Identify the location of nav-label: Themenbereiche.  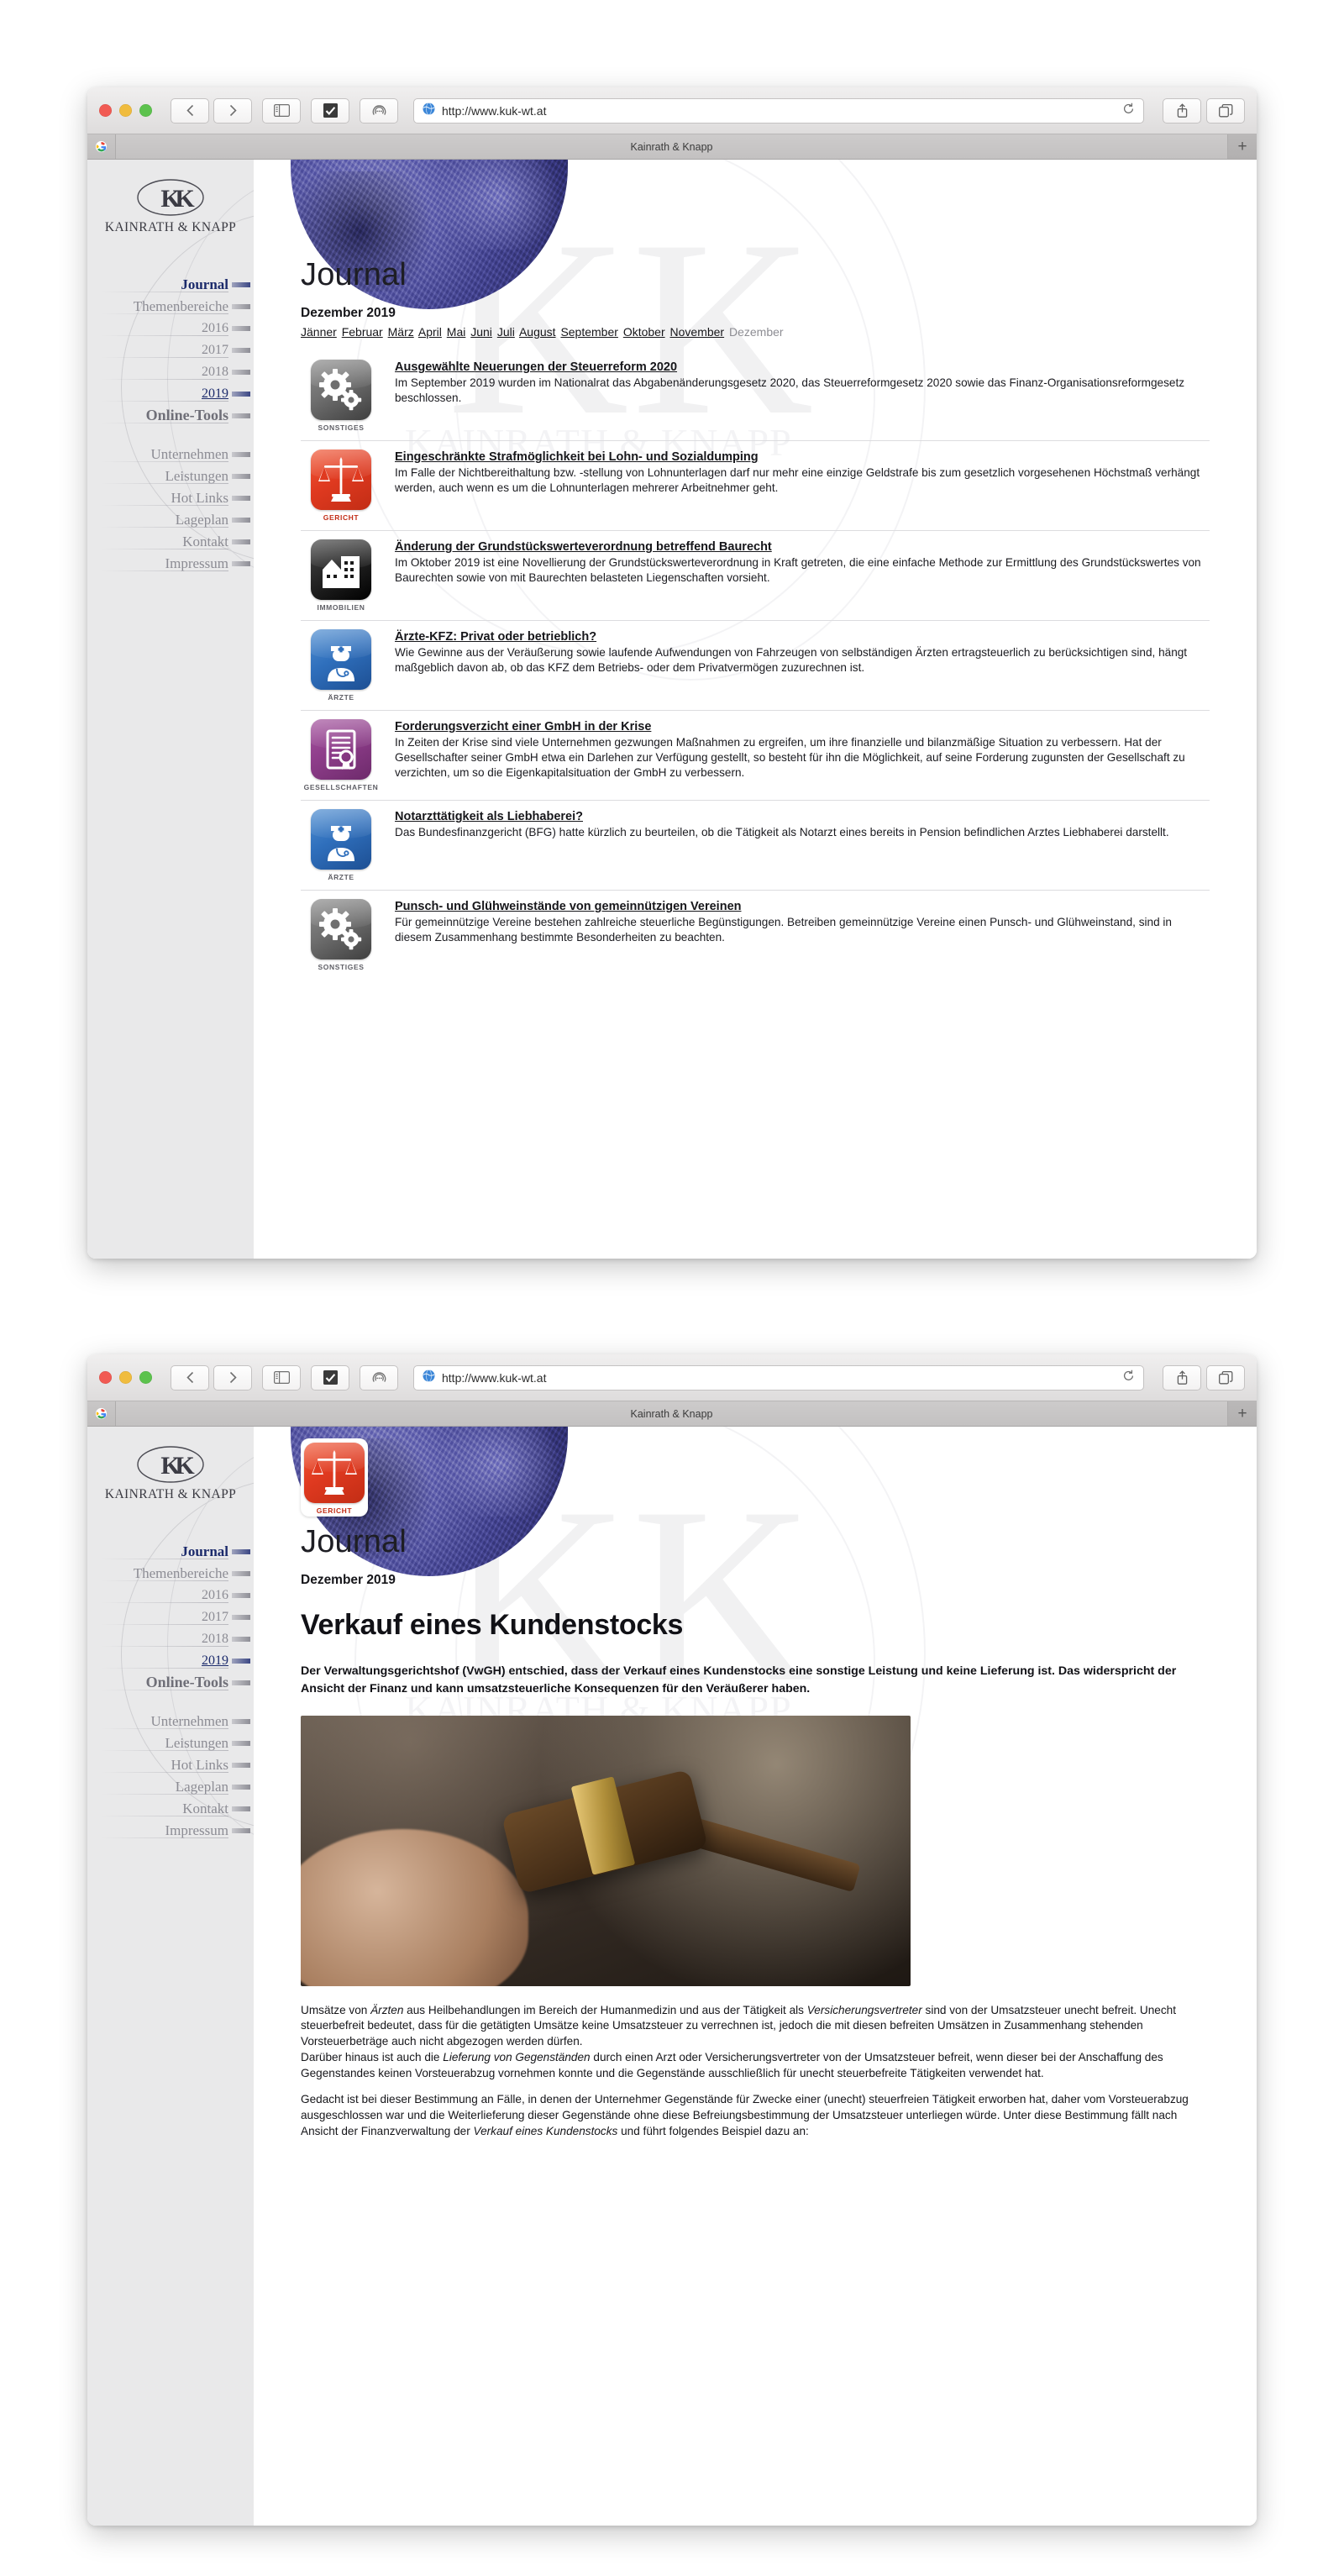
(180, 1573).